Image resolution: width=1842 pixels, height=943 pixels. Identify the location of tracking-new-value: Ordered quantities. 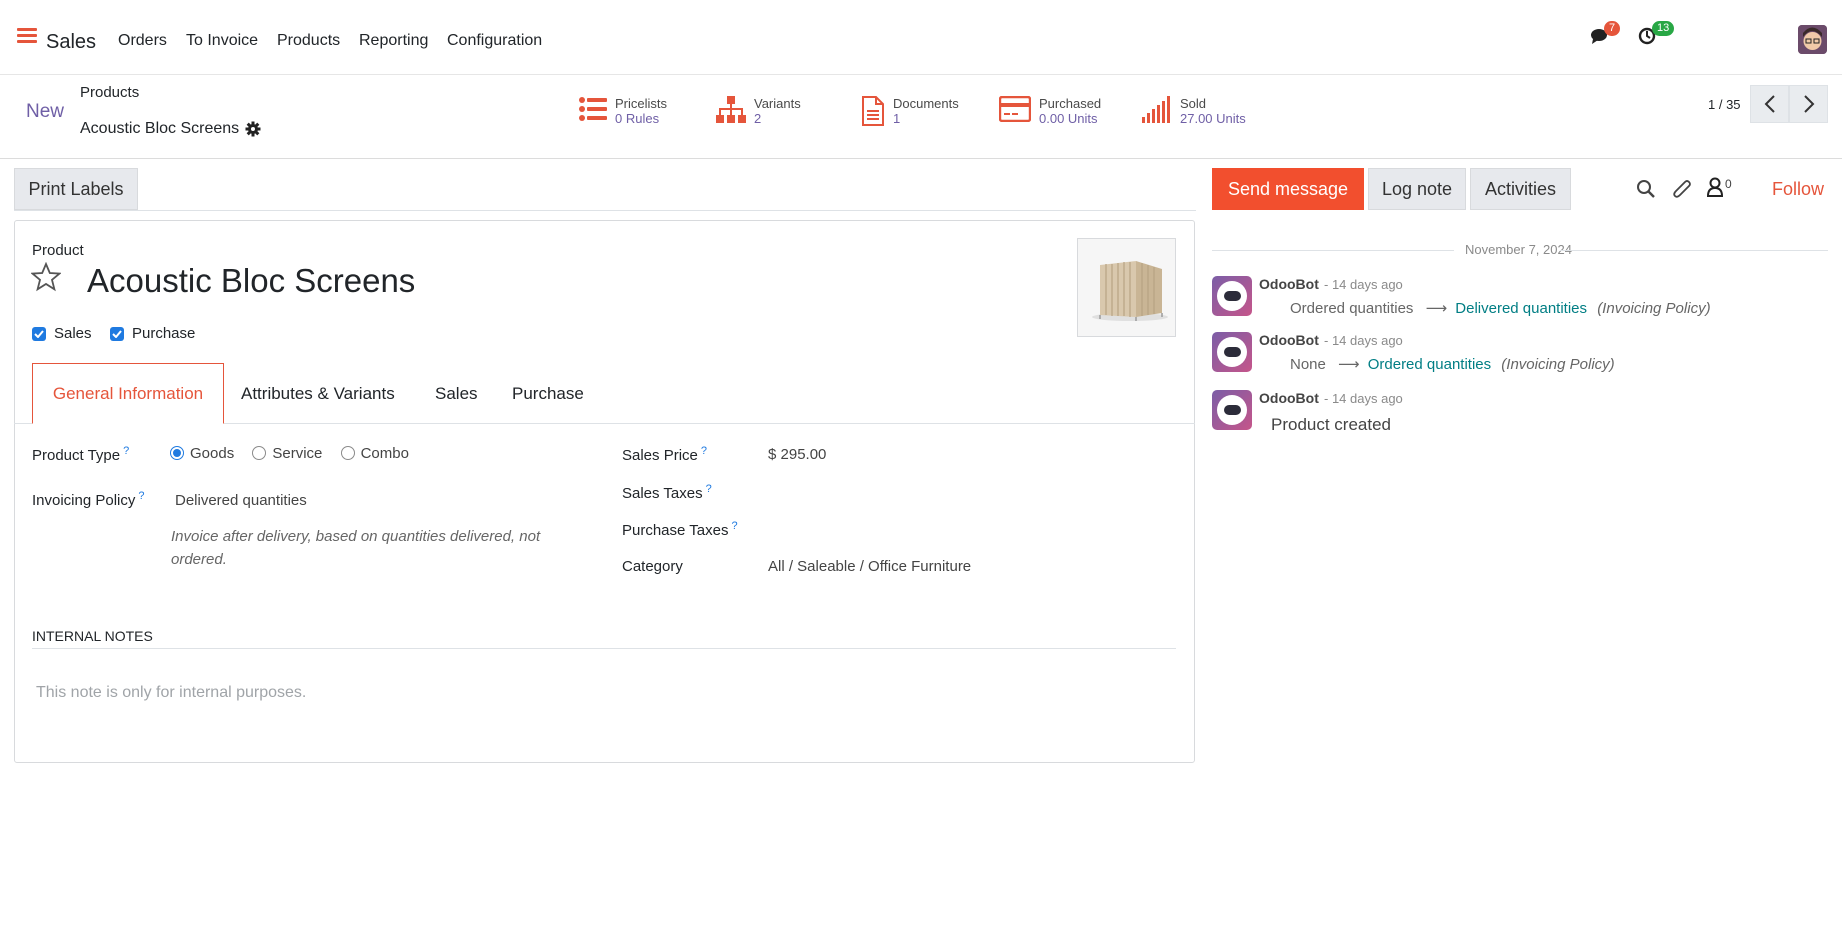
(1429, 364).